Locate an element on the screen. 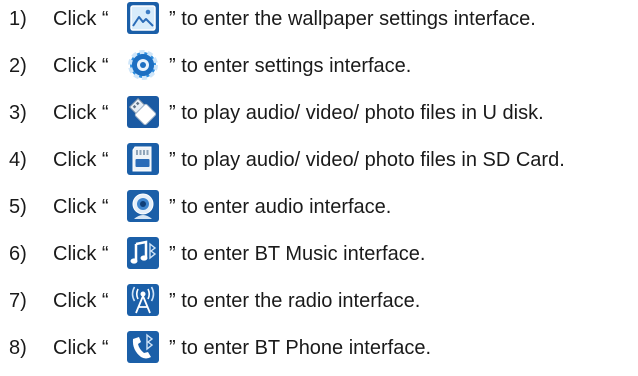 The image size is (638, 376). bt-phone-icon is located at coordinates (143, 347).